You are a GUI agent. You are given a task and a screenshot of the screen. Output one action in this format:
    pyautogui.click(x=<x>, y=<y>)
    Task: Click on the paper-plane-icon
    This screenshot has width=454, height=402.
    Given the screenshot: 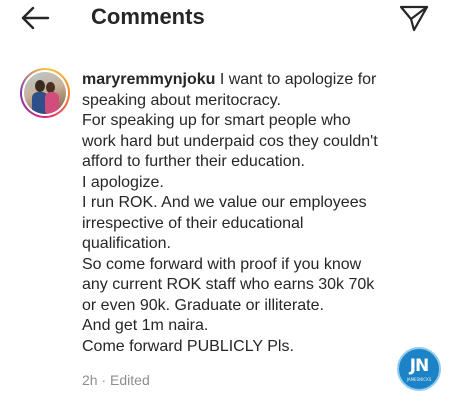 What is the action you would take?
    pyautogui.click(x=414, y=18)
    